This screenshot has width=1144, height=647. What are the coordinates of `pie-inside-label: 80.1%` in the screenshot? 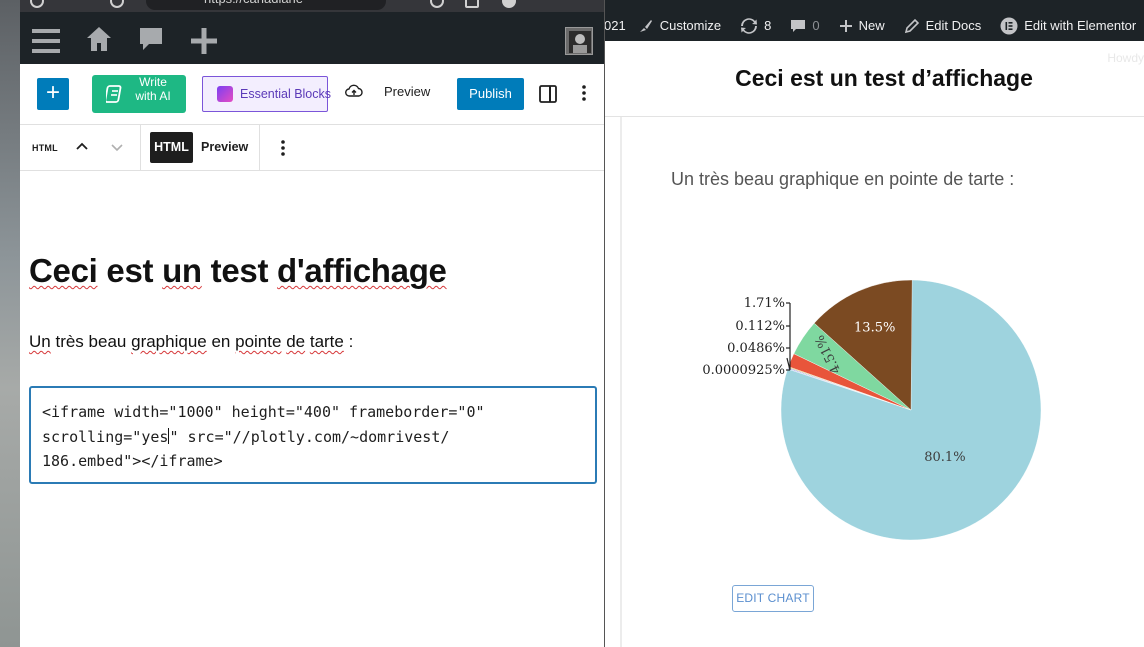 It's located at (944, 457).